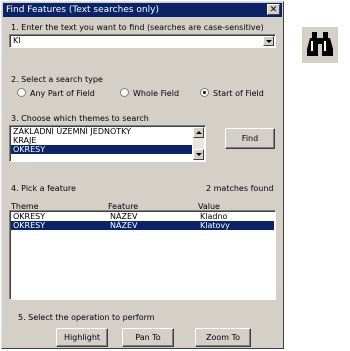 This screenshot has width=350, height=351. I want to click on window-title: Find Features (Text searches only), so click(82, 10).